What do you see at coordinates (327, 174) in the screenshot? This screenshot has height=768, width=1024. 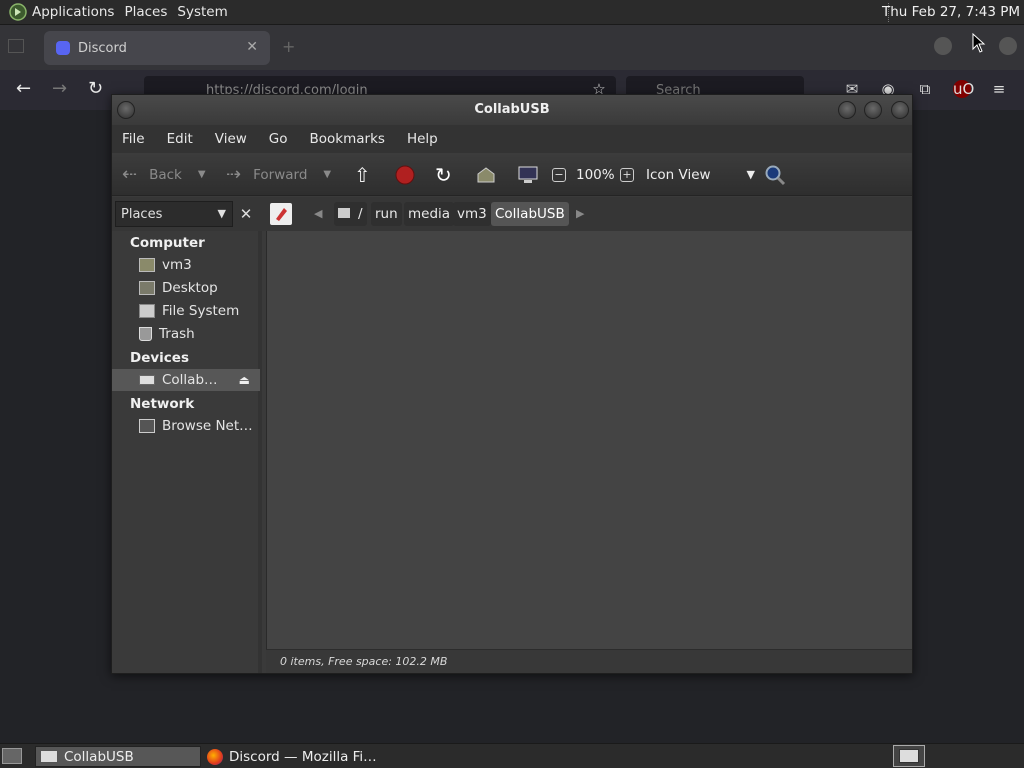 I see `forward-dropdown-icon: ▼` at bounding box center [327, 174].